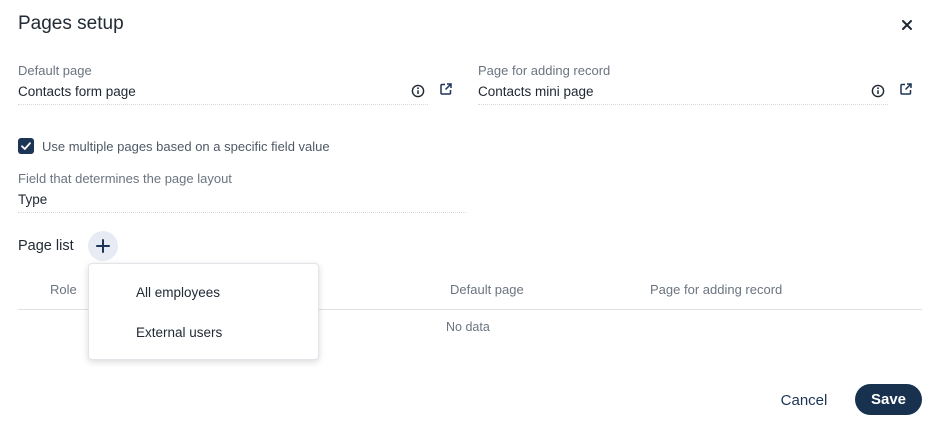  What do you see at coordinates (468, 327) in the screenshot?
I see `empty-table-message: No data` at bounding box center [468, 327].